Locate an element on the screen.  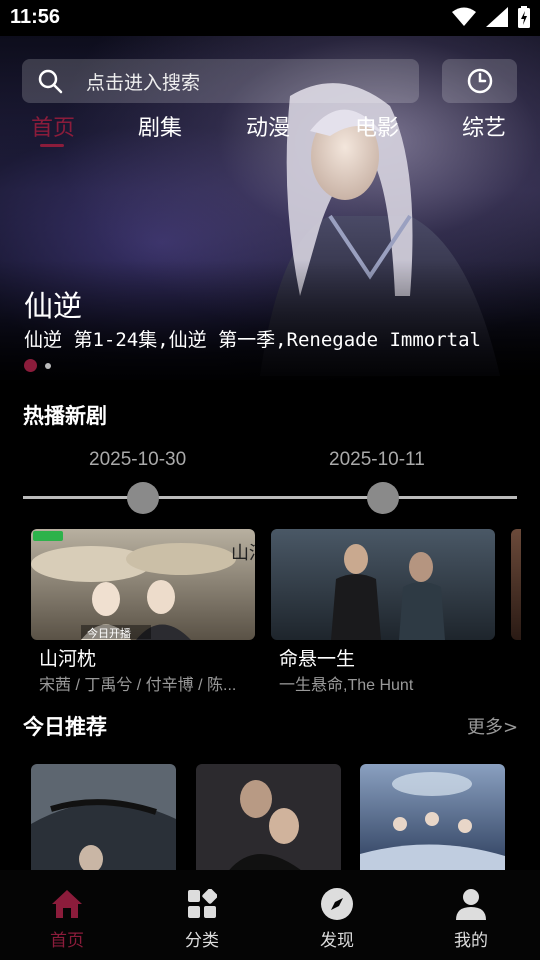
status-icons is located at coordinates (491, 17).